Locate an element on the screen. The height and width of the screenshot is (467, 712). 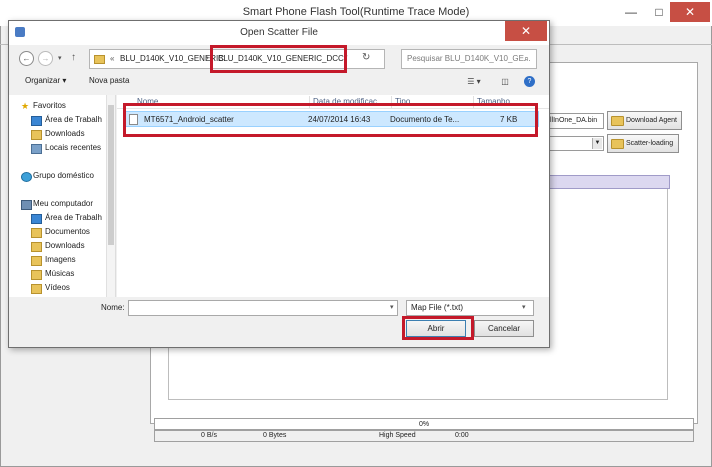
nav-item-music: Músicas is located at coordinates (59, 274).